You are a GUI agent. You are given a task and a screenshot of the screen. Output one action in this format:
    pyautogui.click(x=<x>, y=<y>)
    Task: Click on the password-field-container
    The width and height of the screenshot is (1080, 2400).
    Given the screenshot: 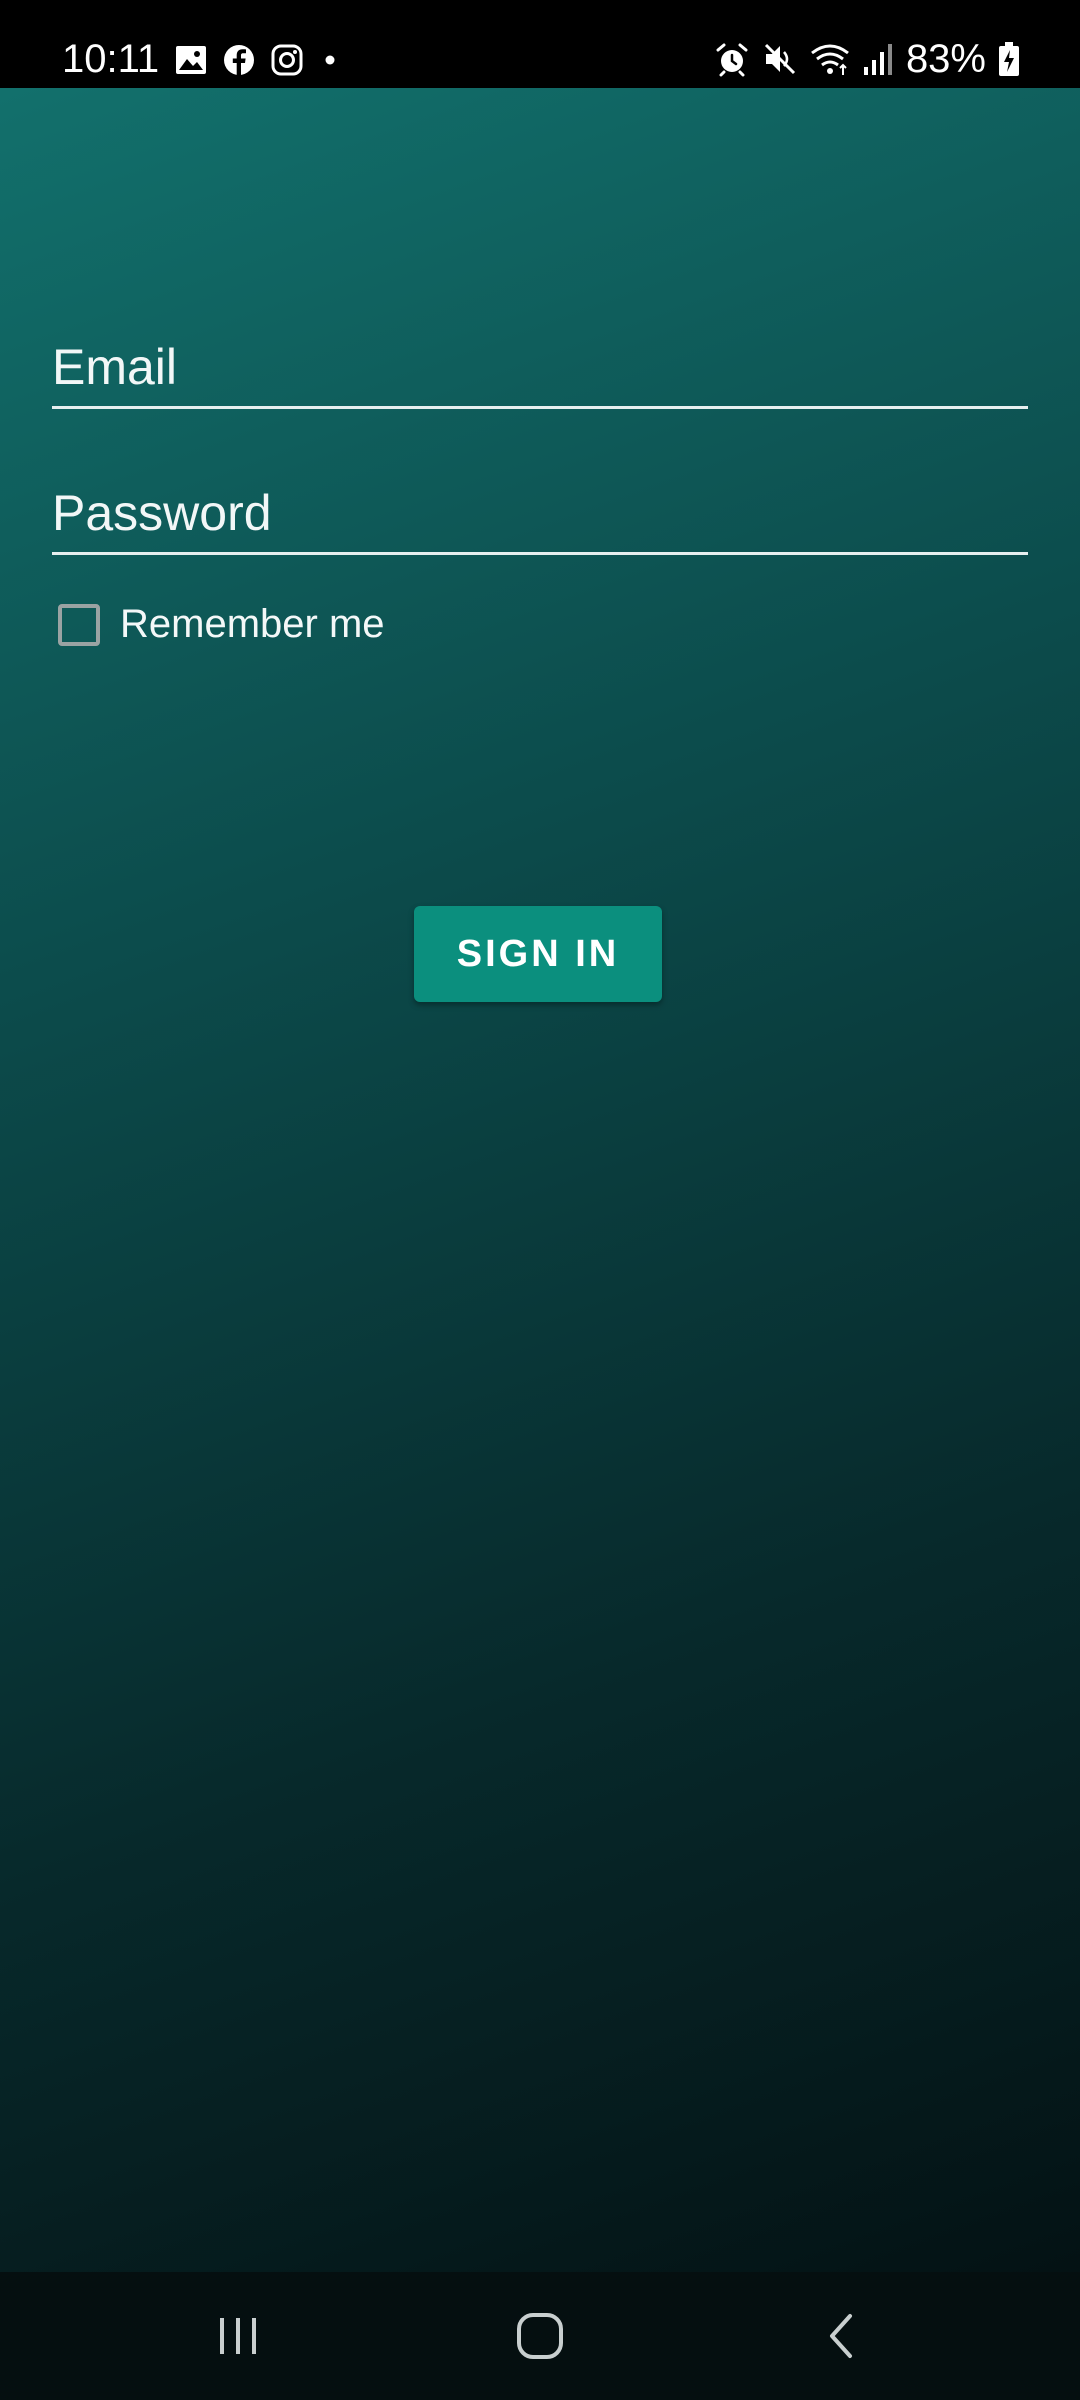 What is the action you would take?
    pyautogui.click(x=540, y=514)
    